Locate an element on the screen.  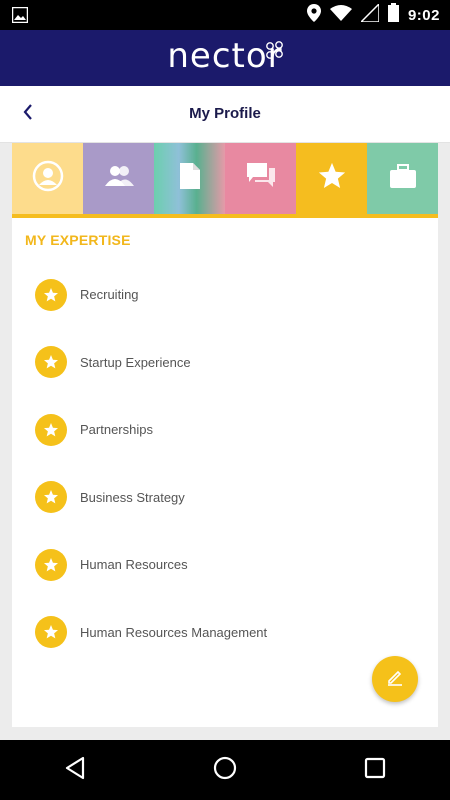
battery-icon is located at coordinates (393, 15).